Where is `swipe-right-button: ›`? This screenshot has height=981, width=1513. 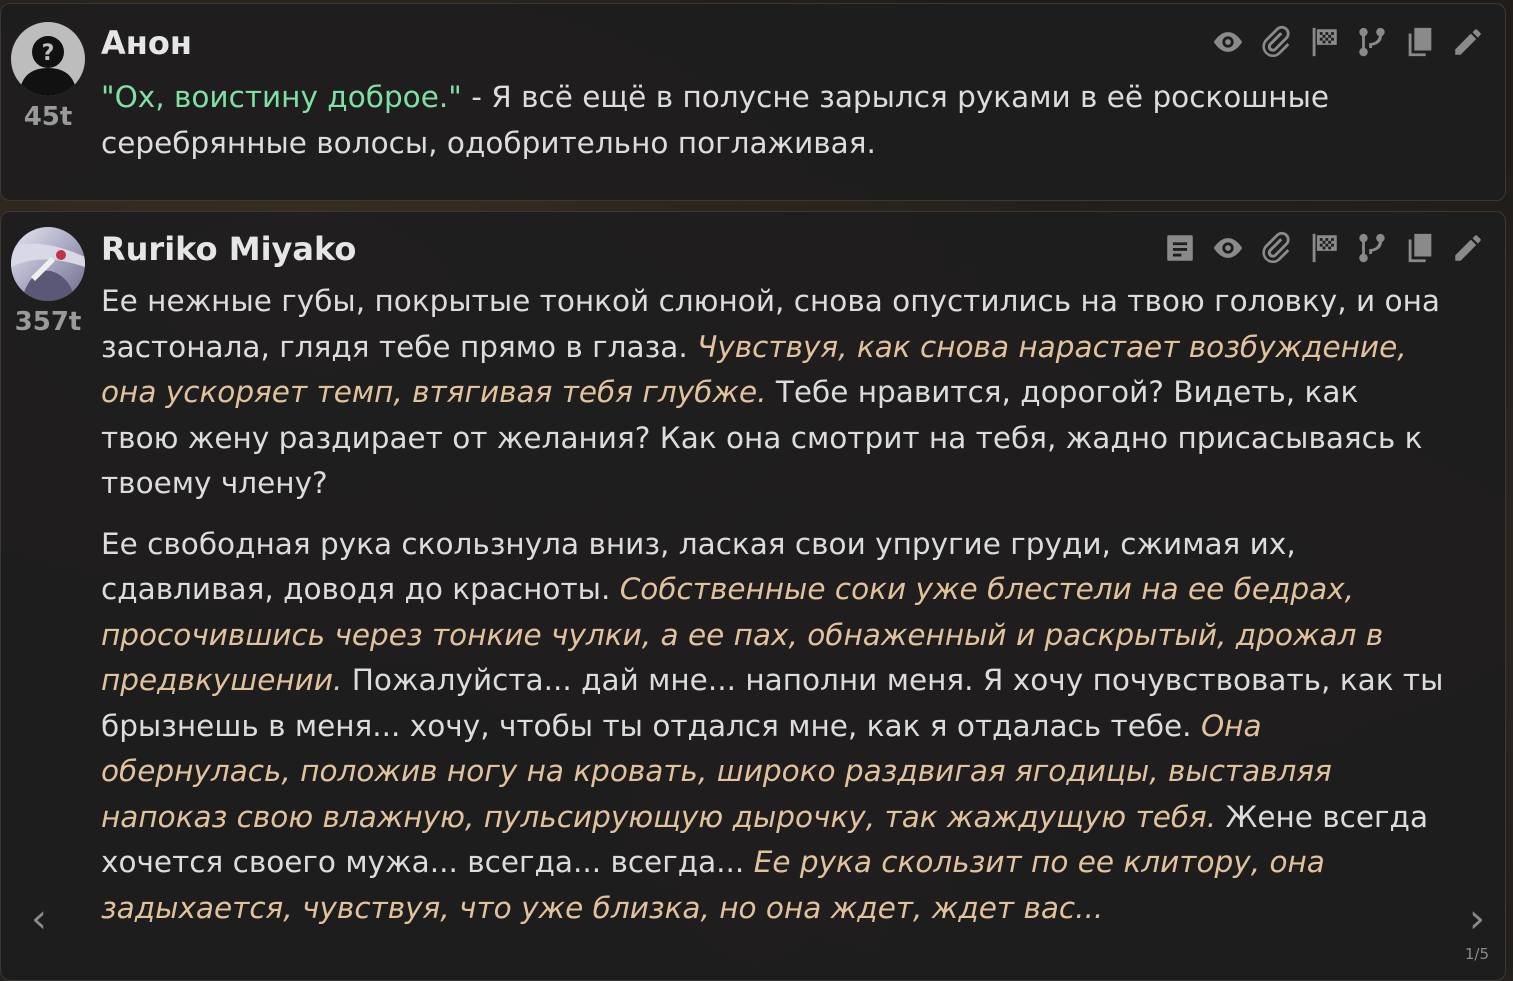 swipe-right-button: › is located at coordinates (1477, 919).